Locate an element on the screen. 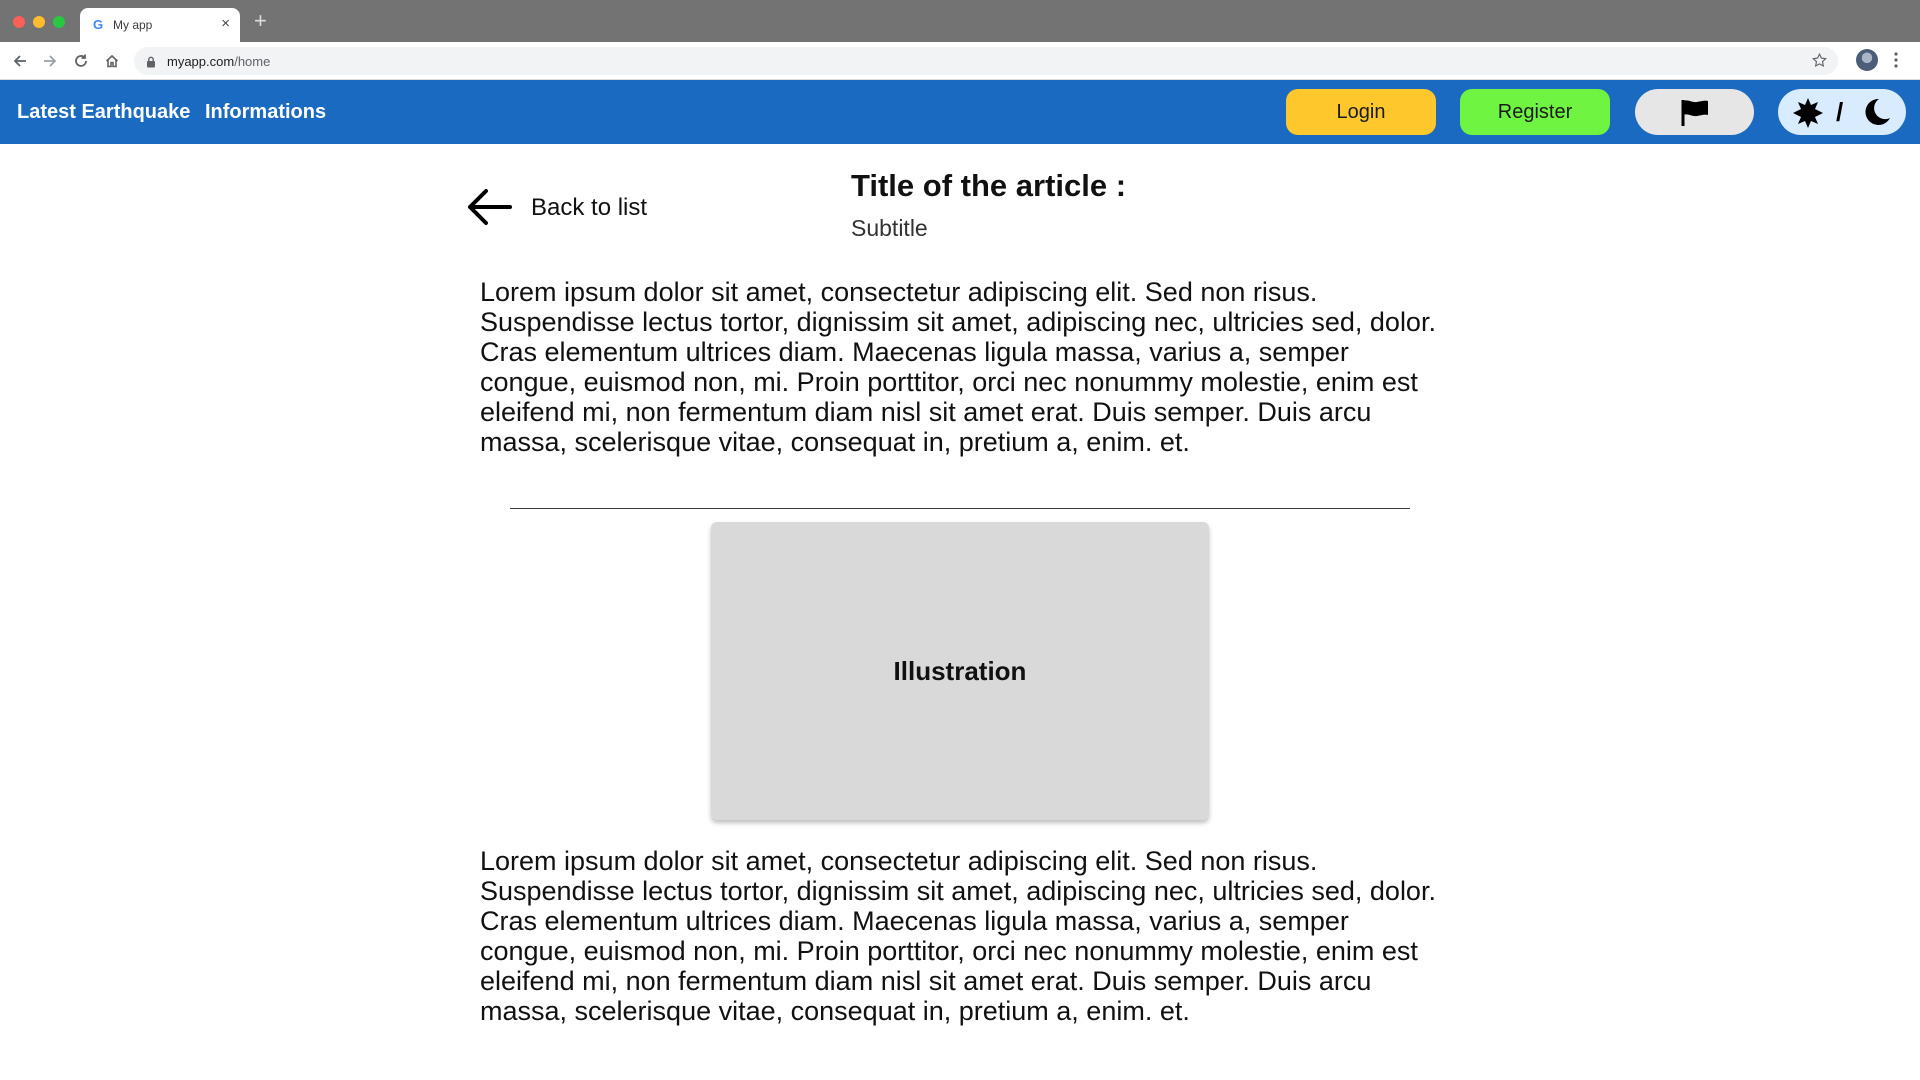 This screenshot has width=1920, height=1080. divider is located at coordinates (960, 508).